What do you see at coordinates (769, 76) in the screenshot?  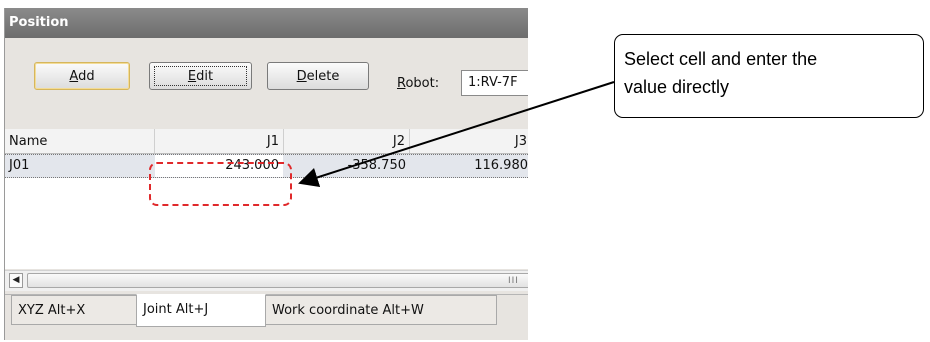 I see `annotation-callout: Select cell and enter the value directly` at bounding box center [769, 76].